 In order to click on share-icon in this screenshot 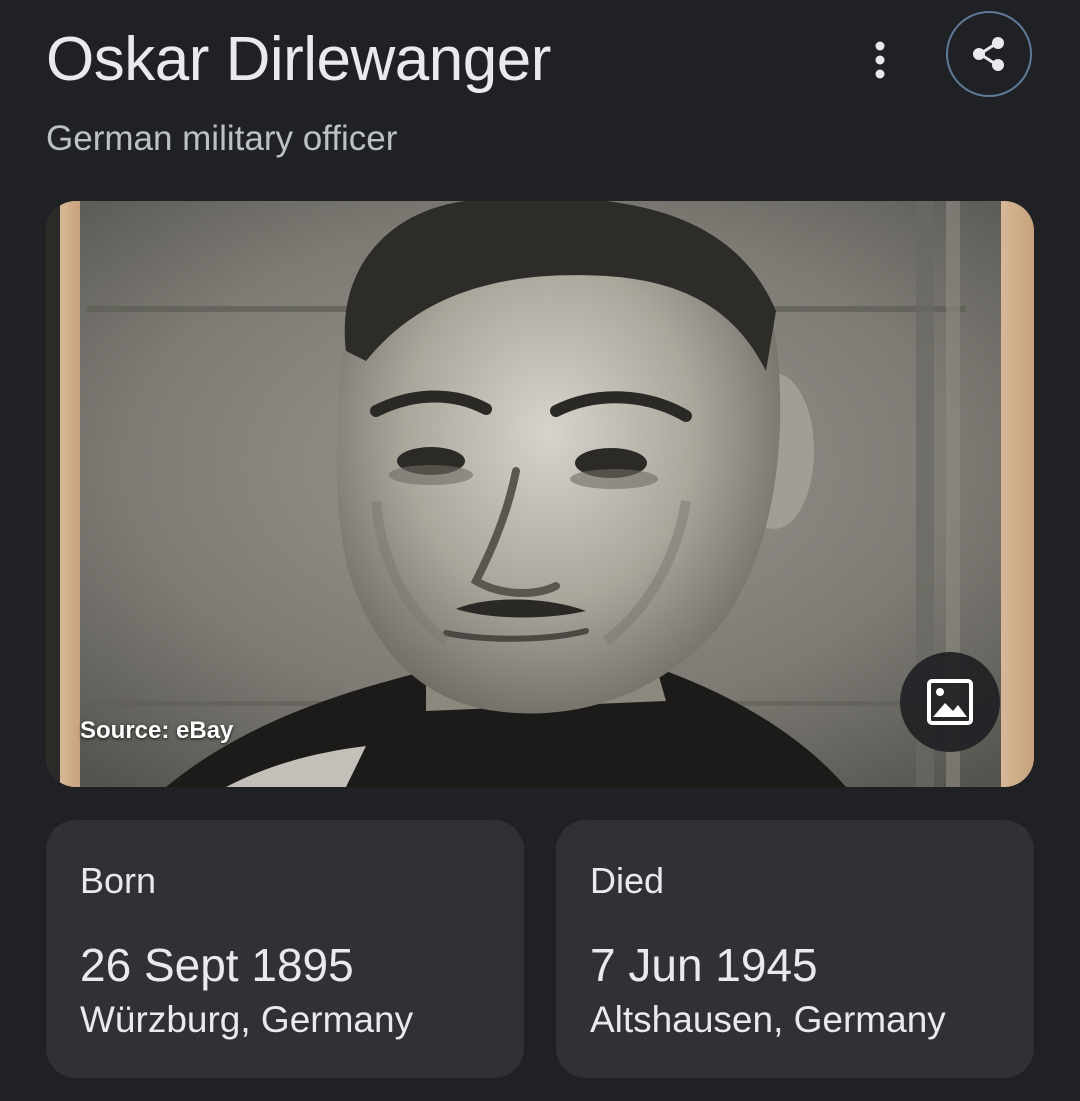, I will do `click(988, 54)`.